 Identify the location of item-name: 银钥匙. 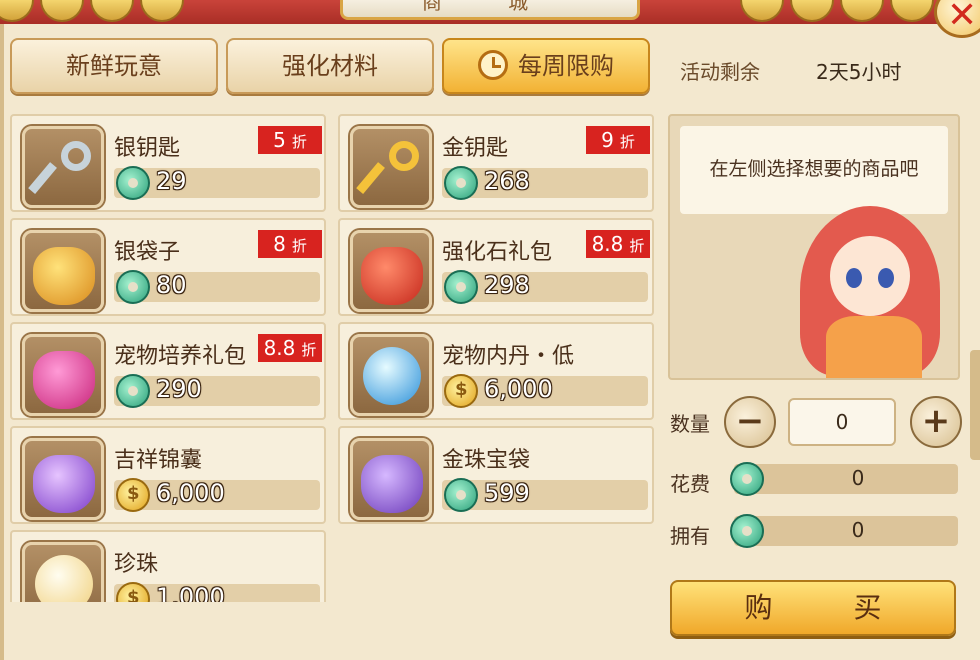
(147, 148).